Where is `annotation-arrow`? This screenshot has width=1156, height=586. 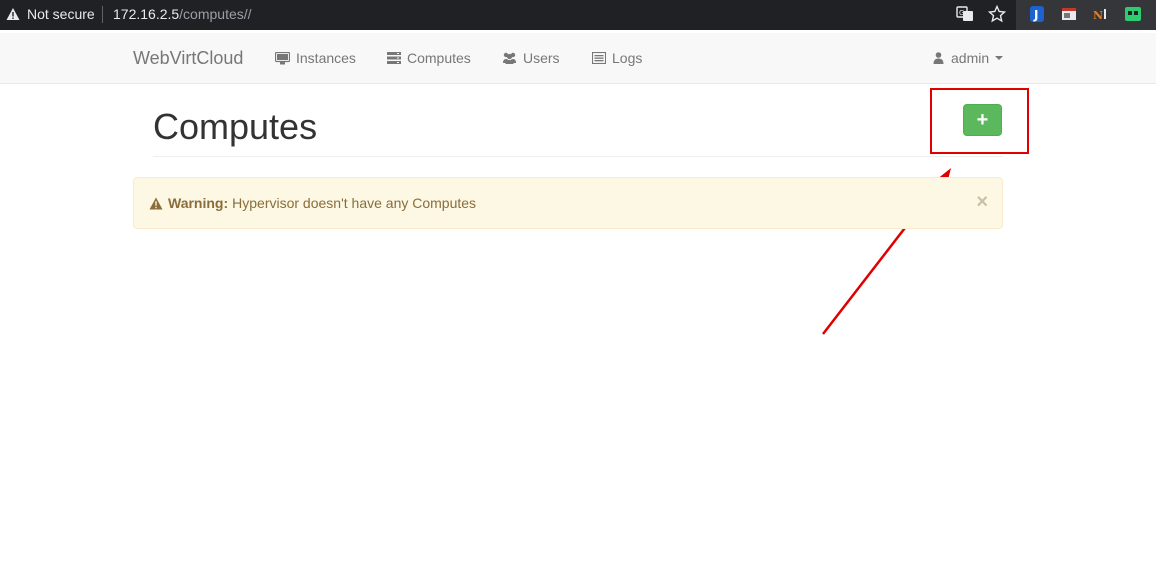 annotation-arrow is located at coordinates (886, 251).